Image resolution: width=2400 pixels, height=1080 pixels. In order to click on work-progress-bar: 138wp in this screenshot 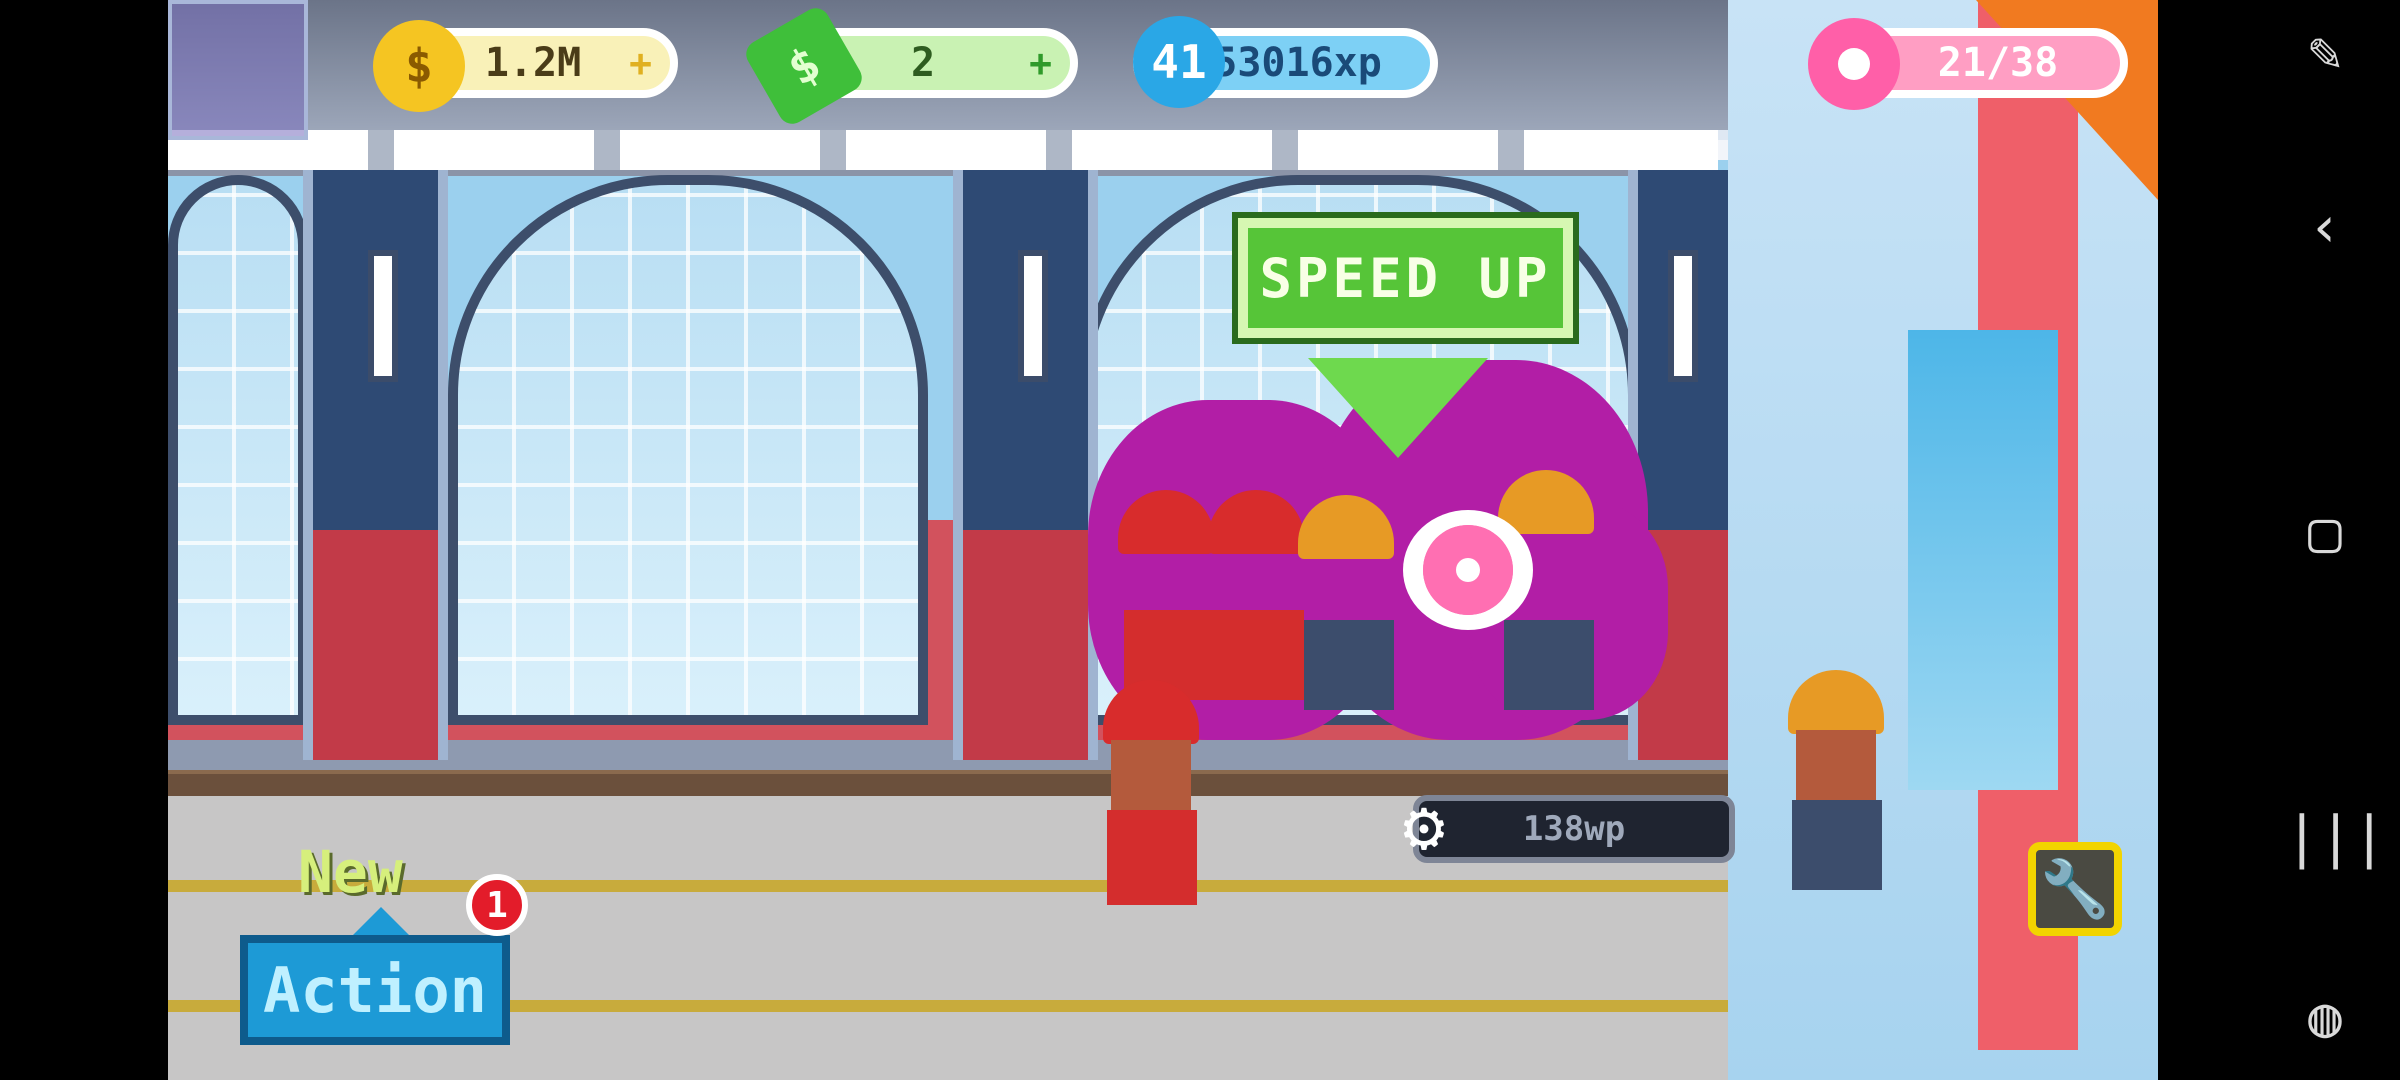, I will do `click(1574, 829)`.